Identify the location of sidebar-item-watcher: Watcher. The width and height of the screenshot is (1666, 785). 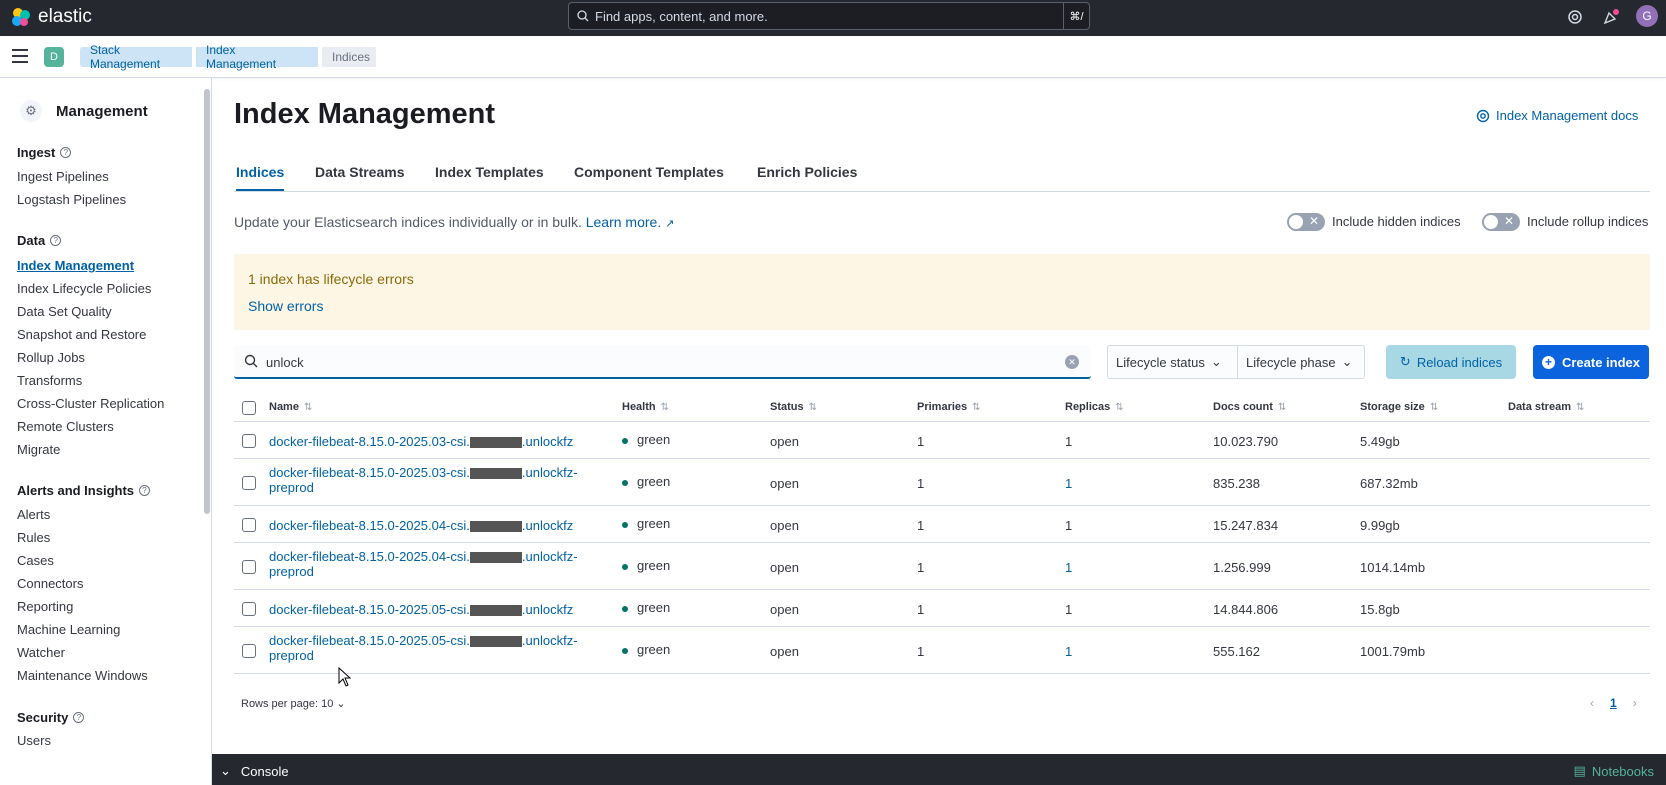
(41, 652).